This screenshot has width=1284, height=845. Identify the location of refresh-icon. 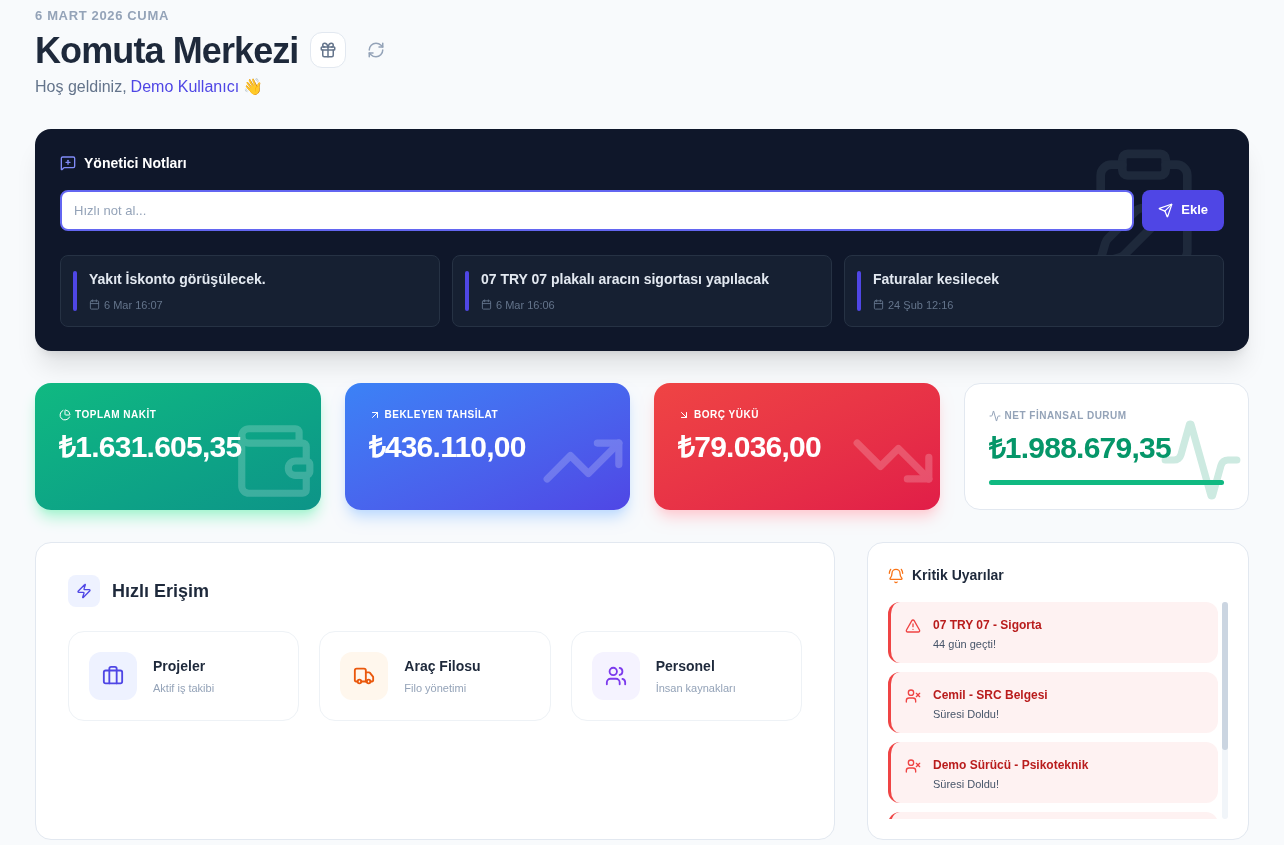
(376, 50).